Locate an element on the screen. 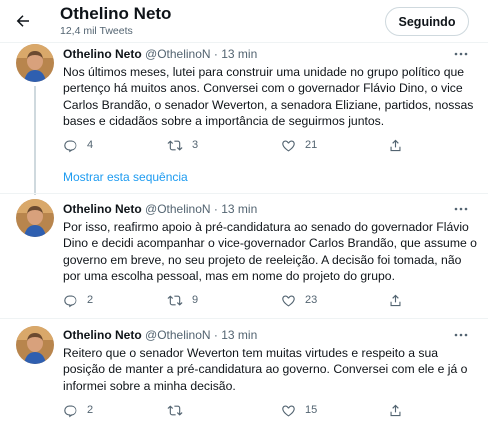 The height and width of the screenshot is (425, 488). like-button: 23 is located at coordinates (299, 300).